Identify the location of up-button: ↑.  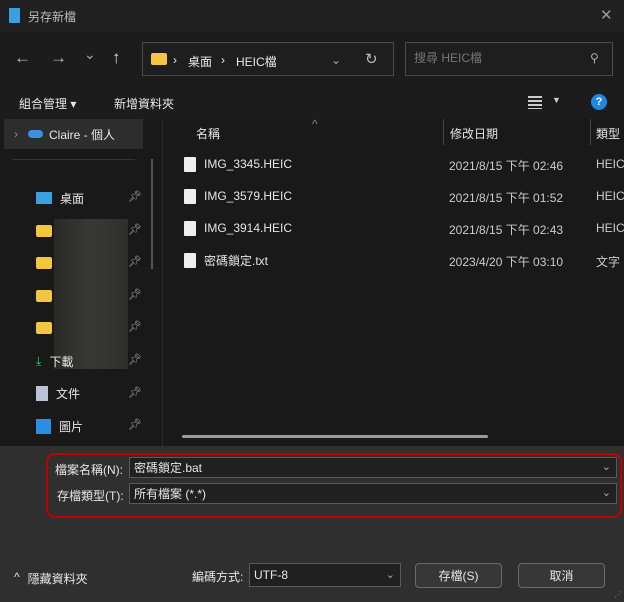
(116, 58).